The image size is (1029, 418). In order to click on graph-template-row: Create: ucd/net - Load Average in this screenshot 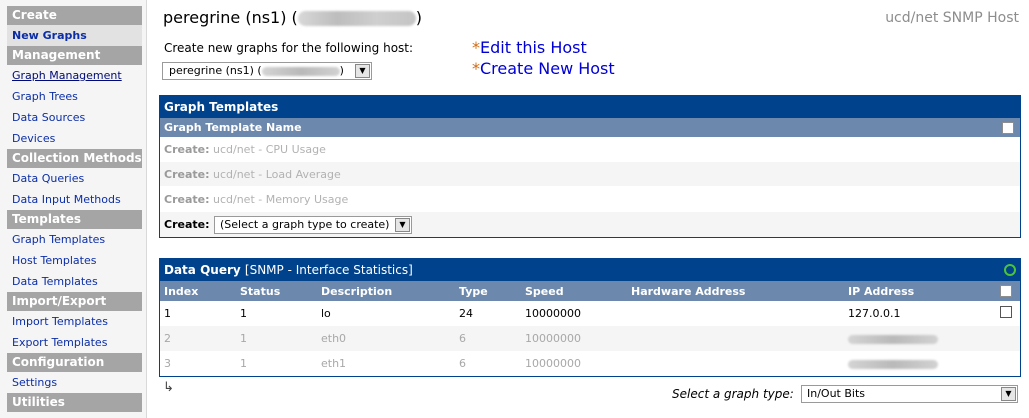, I will do `click(590, 174)`.